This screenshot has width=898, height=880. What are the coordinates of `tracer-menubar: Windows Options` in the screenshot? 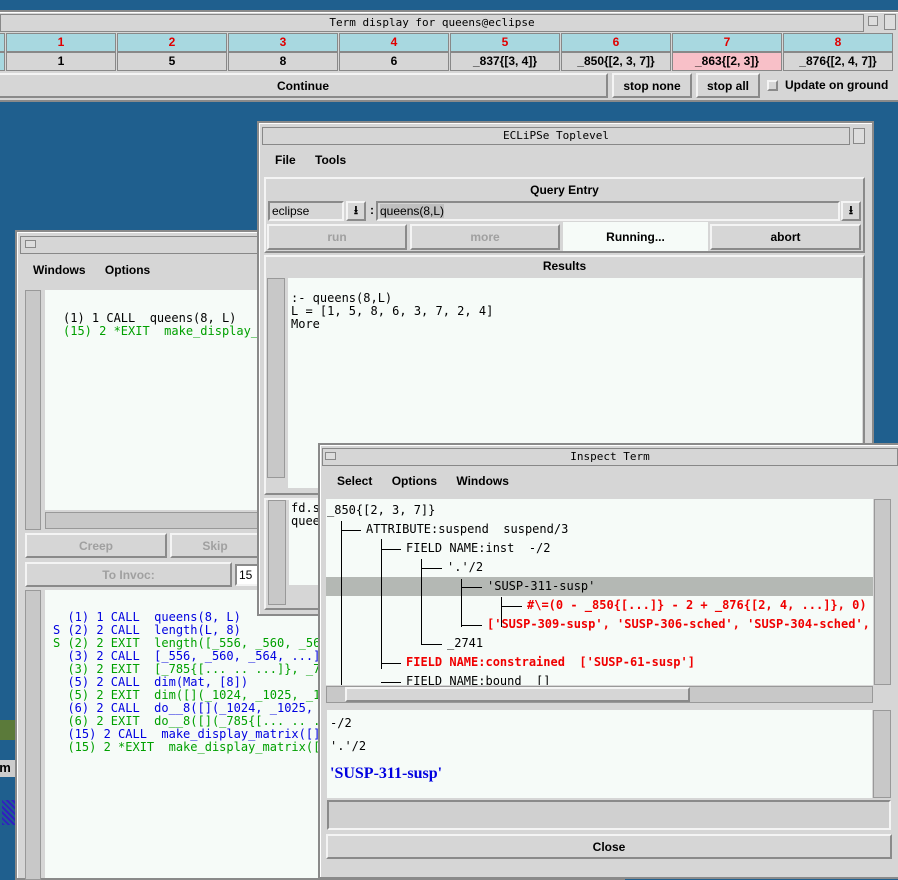 It's located at (99, 270).